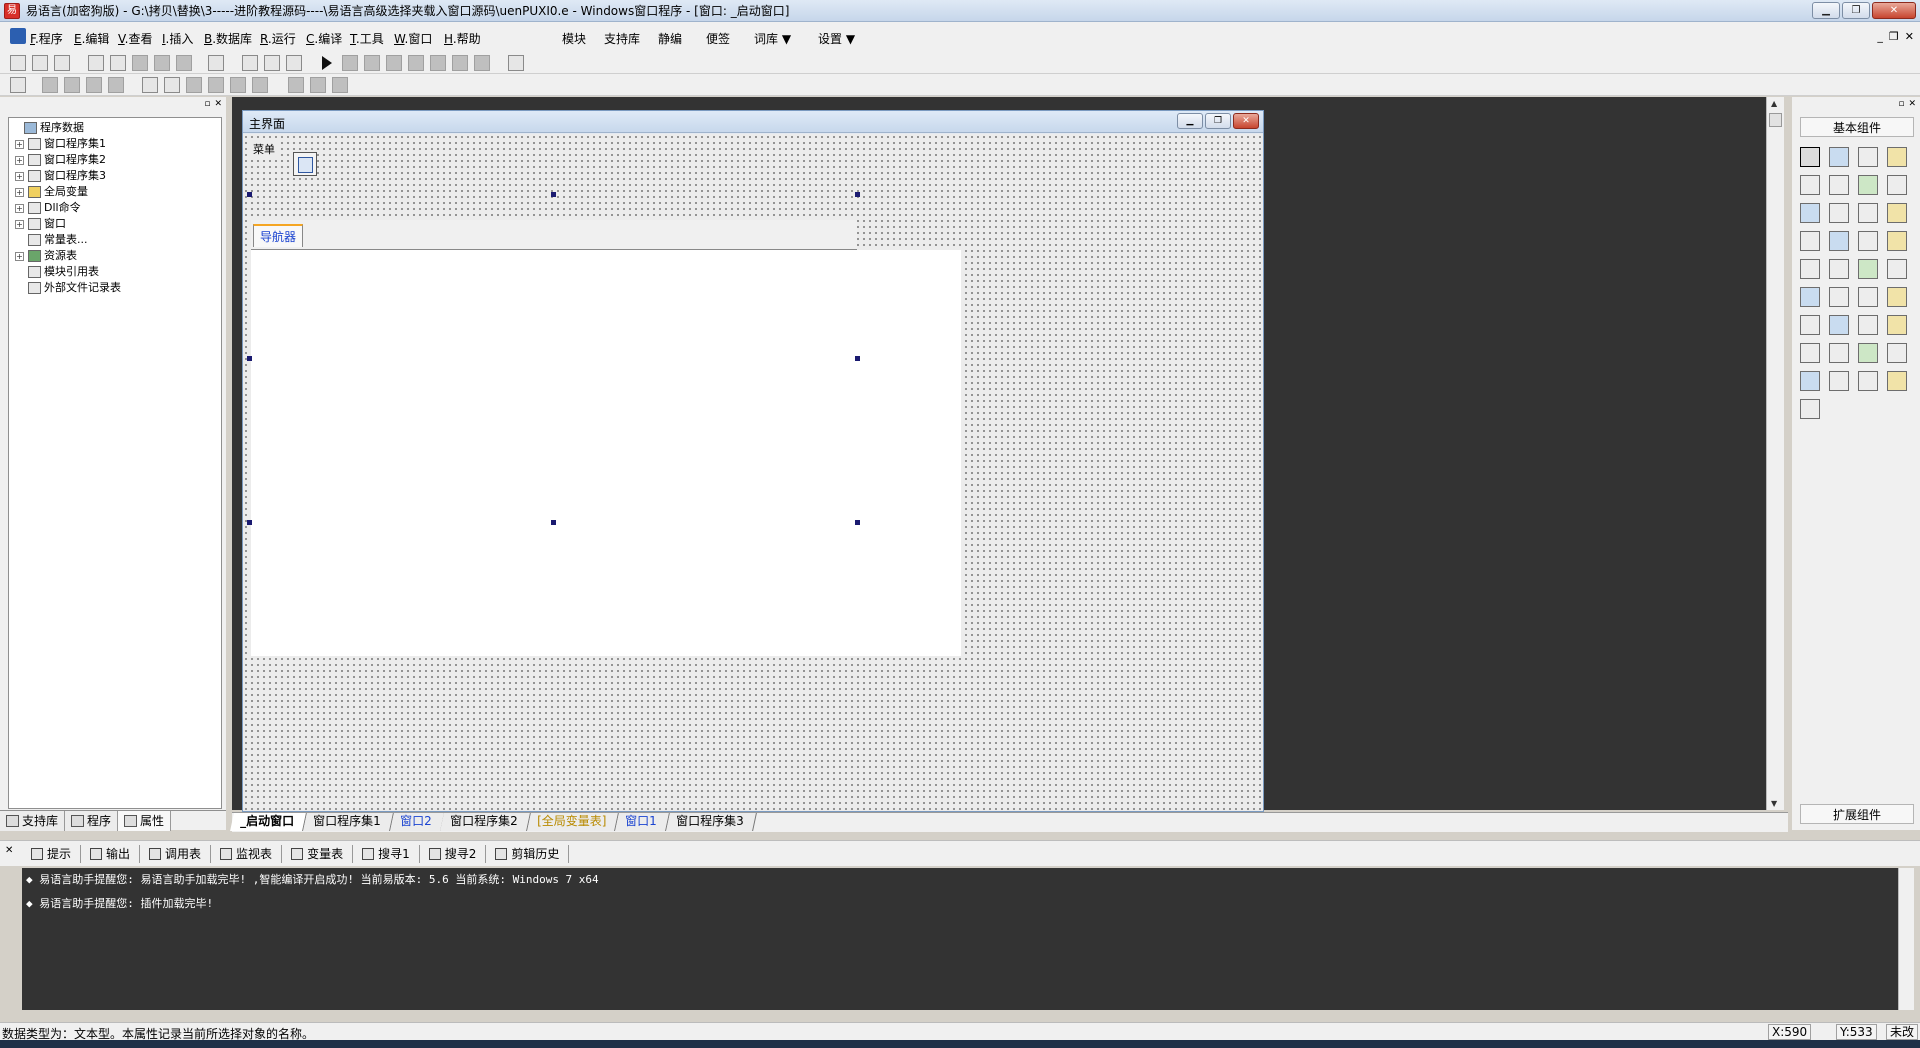  What do you see at coordinates (278, 235) in the screenshot?
I see `tab-navigator: 导航器` at bounding box center [278, 235].